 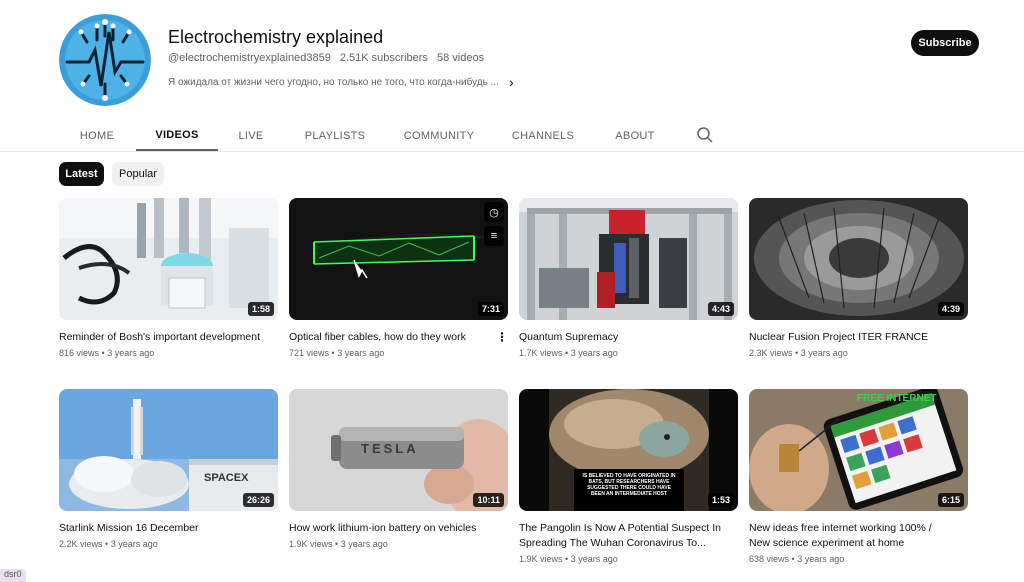 What do you see at coordinates (950, 309) in the screenshot?
I see `duration-badge: 4:39` at bounding box center [950, 309].